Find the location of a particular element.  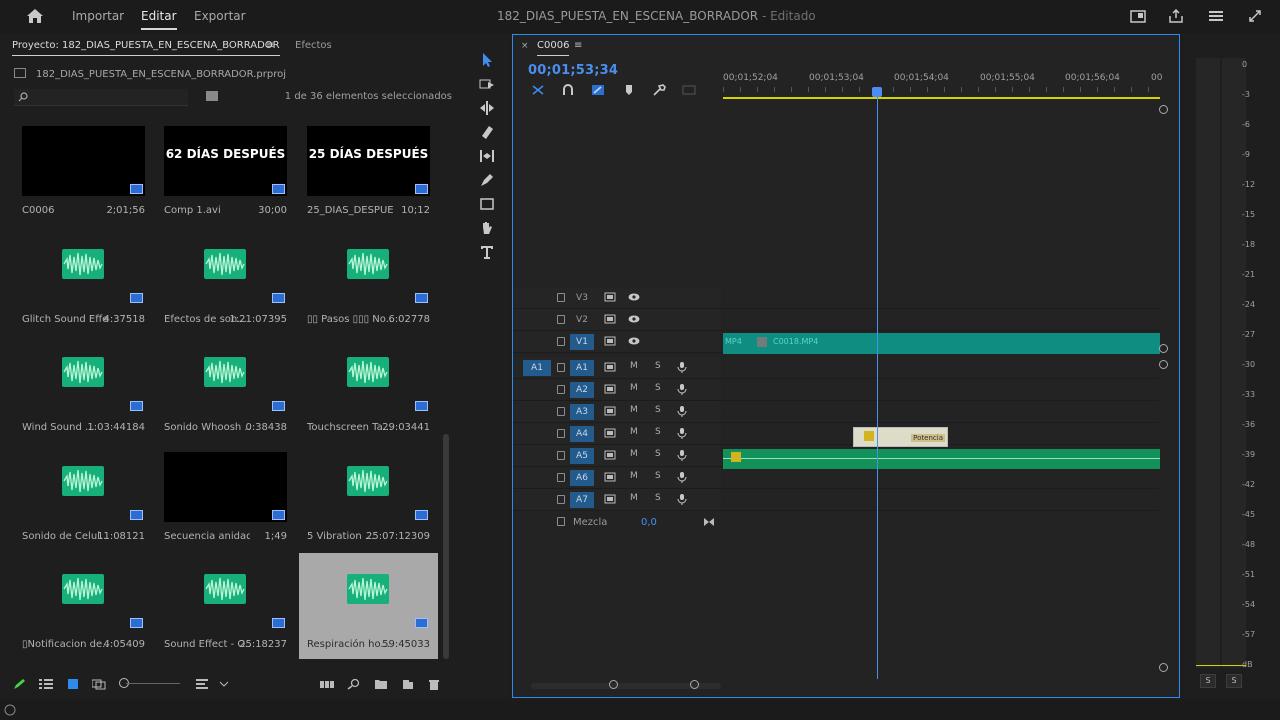

project-scrollbar is located at coordinates (446, 546).